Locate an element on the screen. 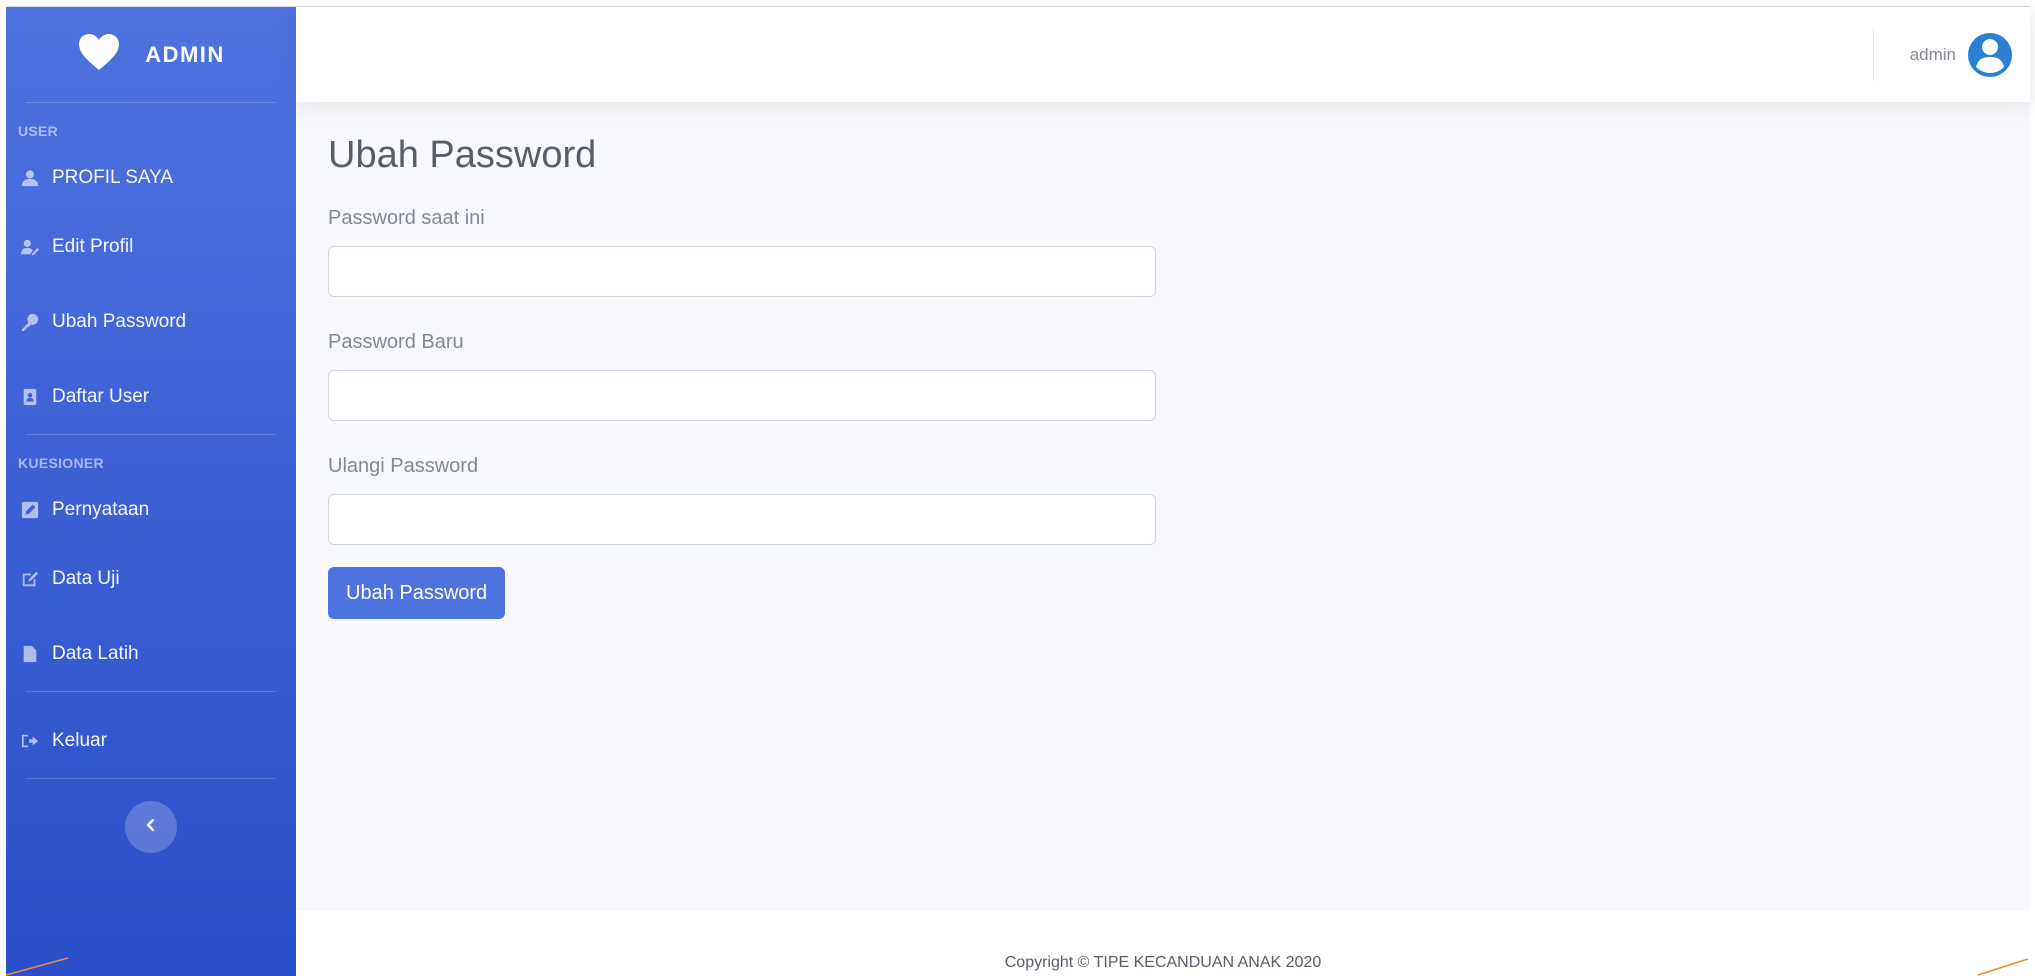  sign-out-icon is located at coordinates (30, 741).